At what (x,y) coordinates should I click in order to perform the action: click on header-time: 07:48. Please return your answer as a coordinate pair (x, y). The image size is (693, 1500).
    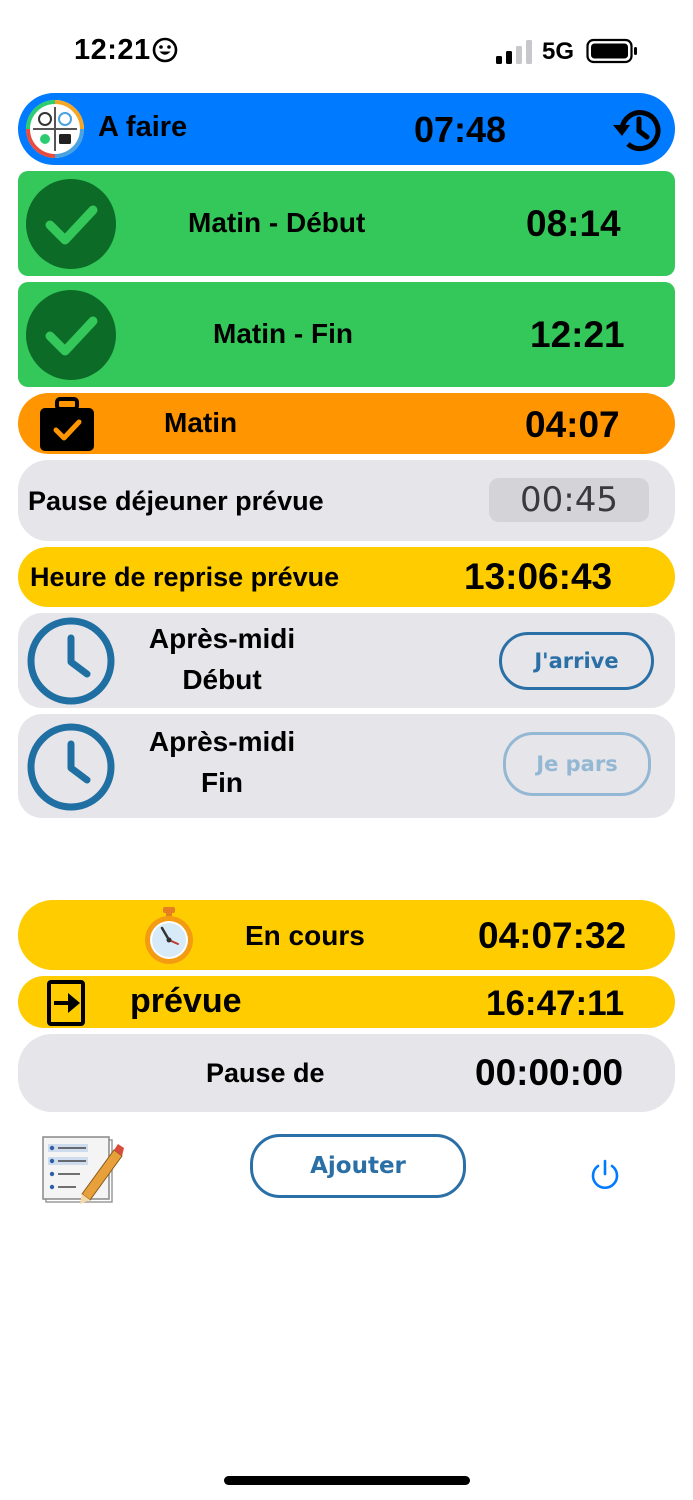
    Looking at the image, I should click on (460, 129).